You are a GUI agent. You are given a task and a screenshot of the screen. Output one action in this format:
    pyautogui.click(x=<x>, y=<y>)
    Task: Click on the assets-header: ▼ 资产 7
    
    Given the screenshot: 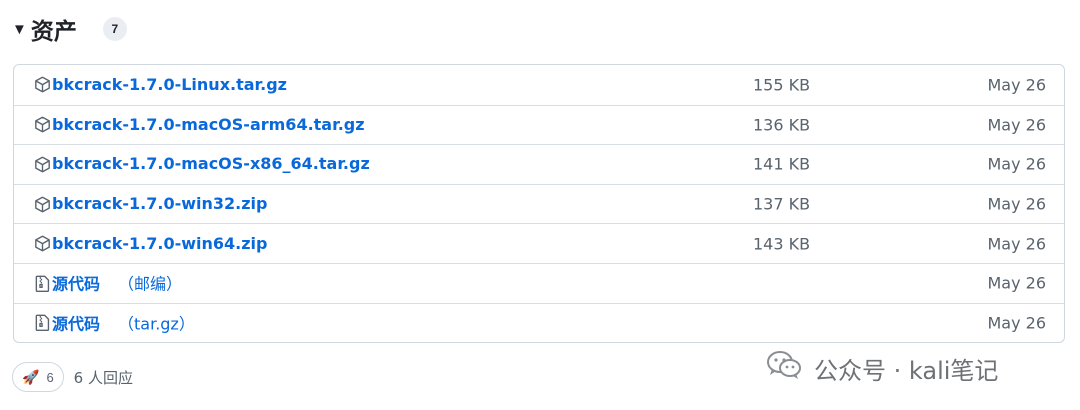 What is the action you would take?
    pyautogui.click(x=69, y=29)
    